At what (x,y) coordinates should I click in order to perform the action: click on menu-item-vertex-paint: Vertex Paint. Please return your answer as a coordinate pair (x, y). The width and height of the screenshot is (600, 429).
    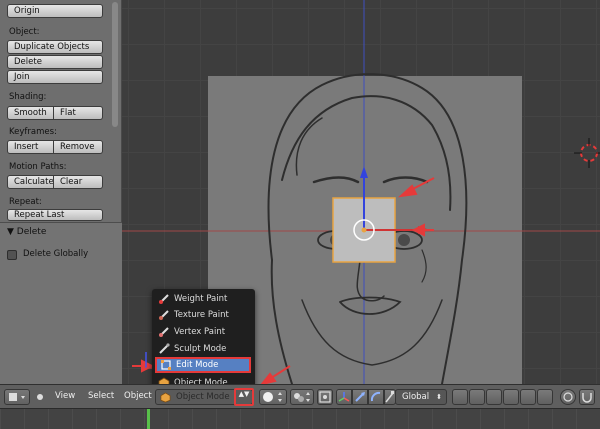
    Looking at the image, I should click on (203, 332).